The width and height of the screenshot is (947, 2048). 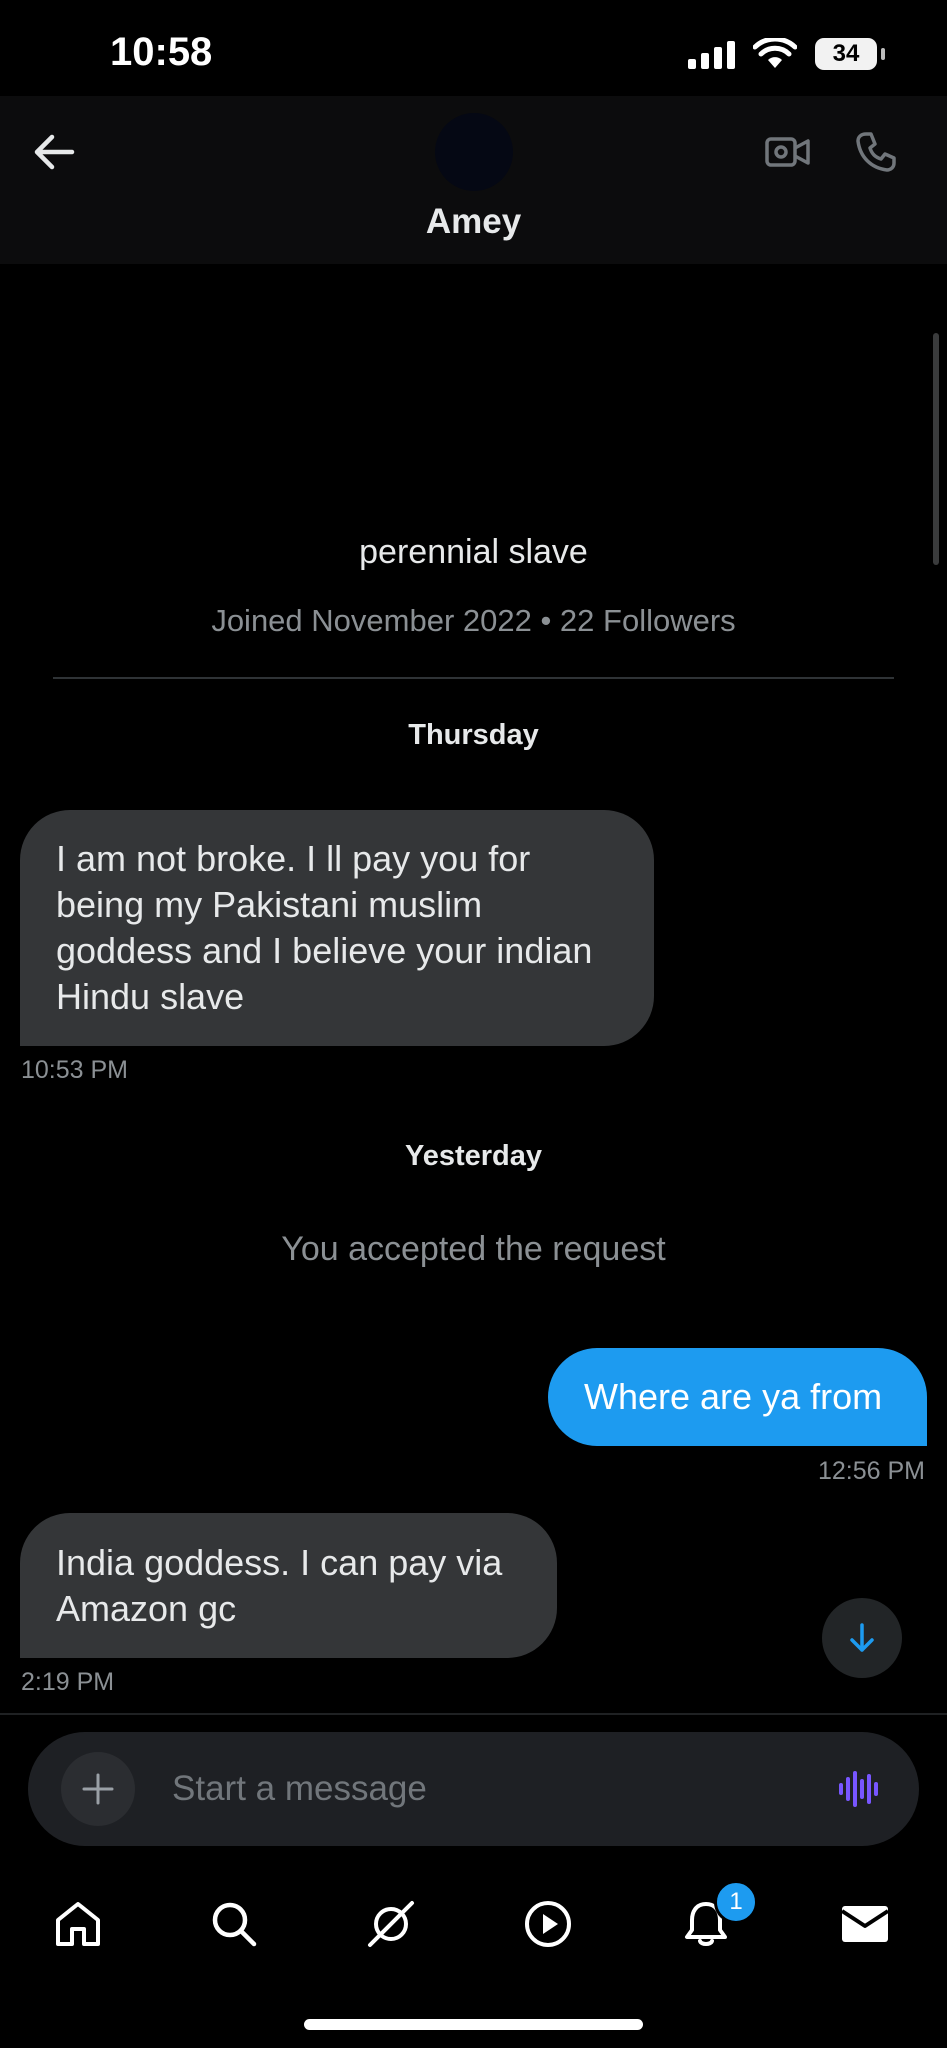 I want to click on search-icon, so click(x=234, y=1924).